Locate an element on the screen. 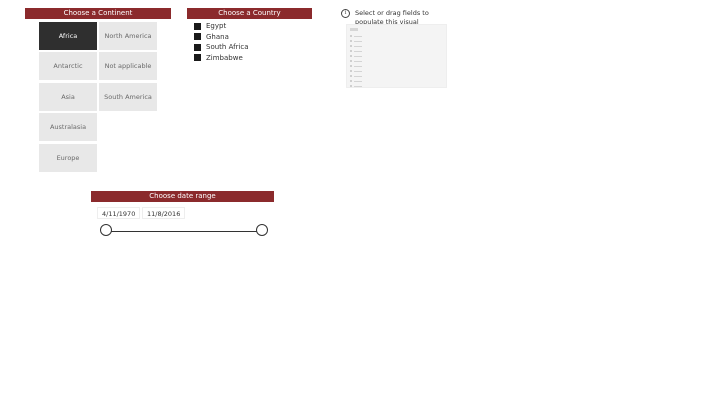  country-label: Zimbabwe is located at coordinates (224, 57).